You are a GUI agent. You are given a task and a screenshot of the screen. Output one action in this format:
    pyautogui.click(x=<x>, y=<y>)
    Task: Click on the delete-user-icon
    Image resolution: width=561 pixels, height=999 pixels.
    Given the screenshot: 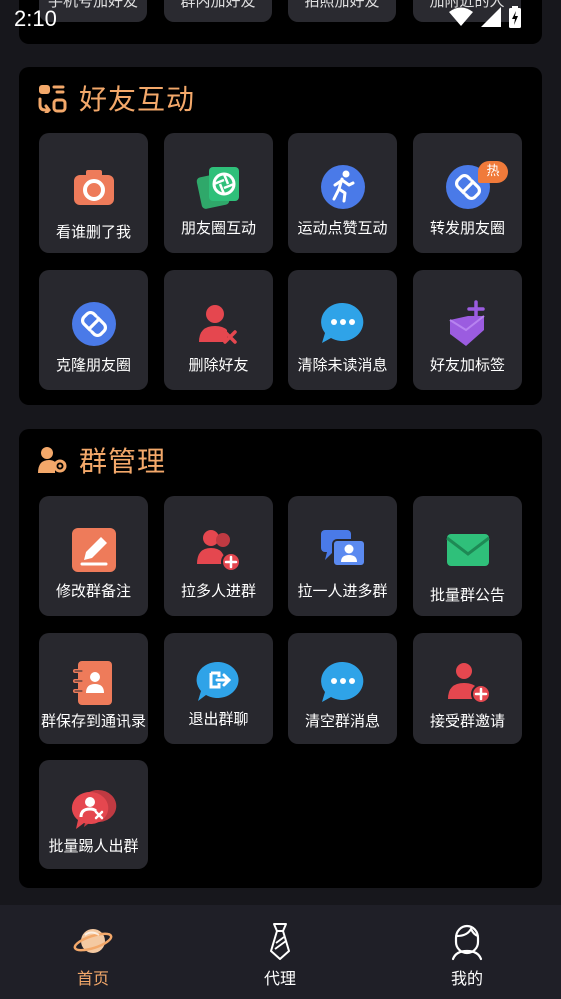 What is the action you would take?
    pyautogui.click(x=217, y=324)
    